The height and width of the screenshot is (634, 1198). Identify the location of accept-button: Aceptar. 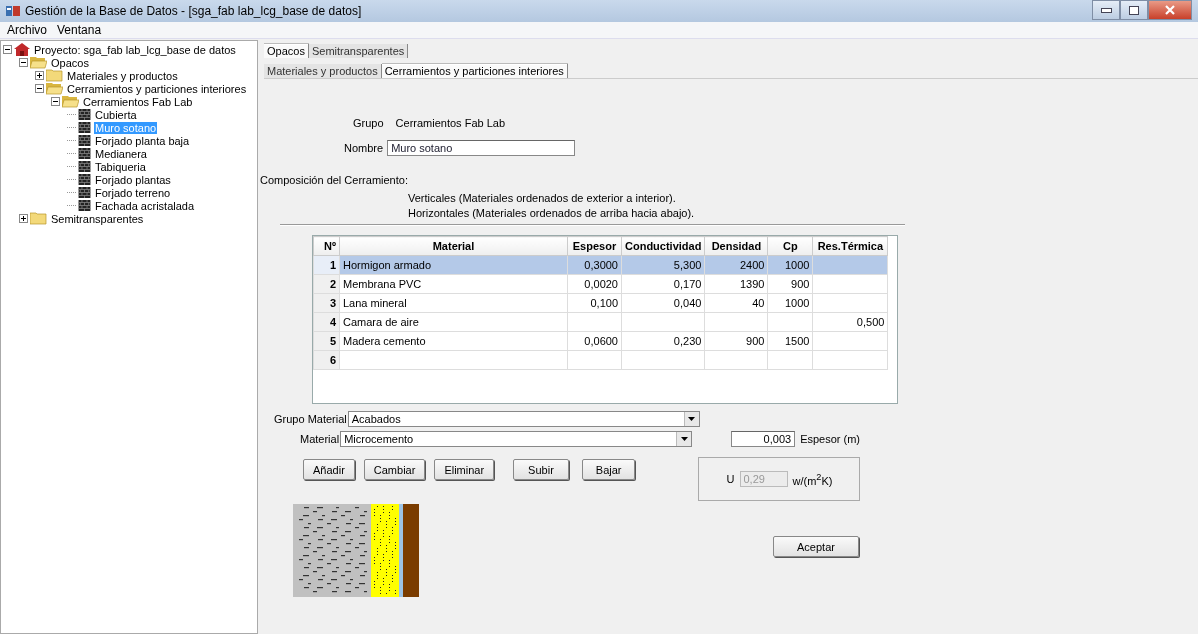
(816, 546).